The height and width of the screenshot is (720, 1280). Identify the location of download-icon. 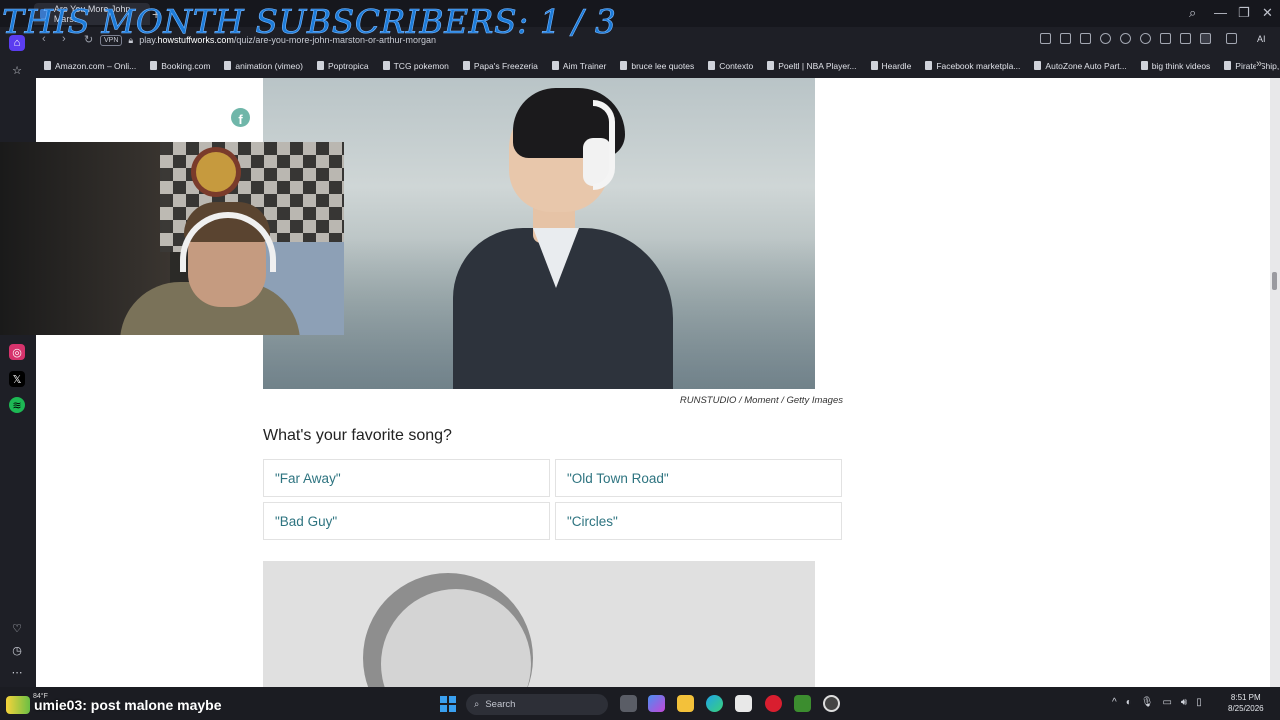
(1165, 38).